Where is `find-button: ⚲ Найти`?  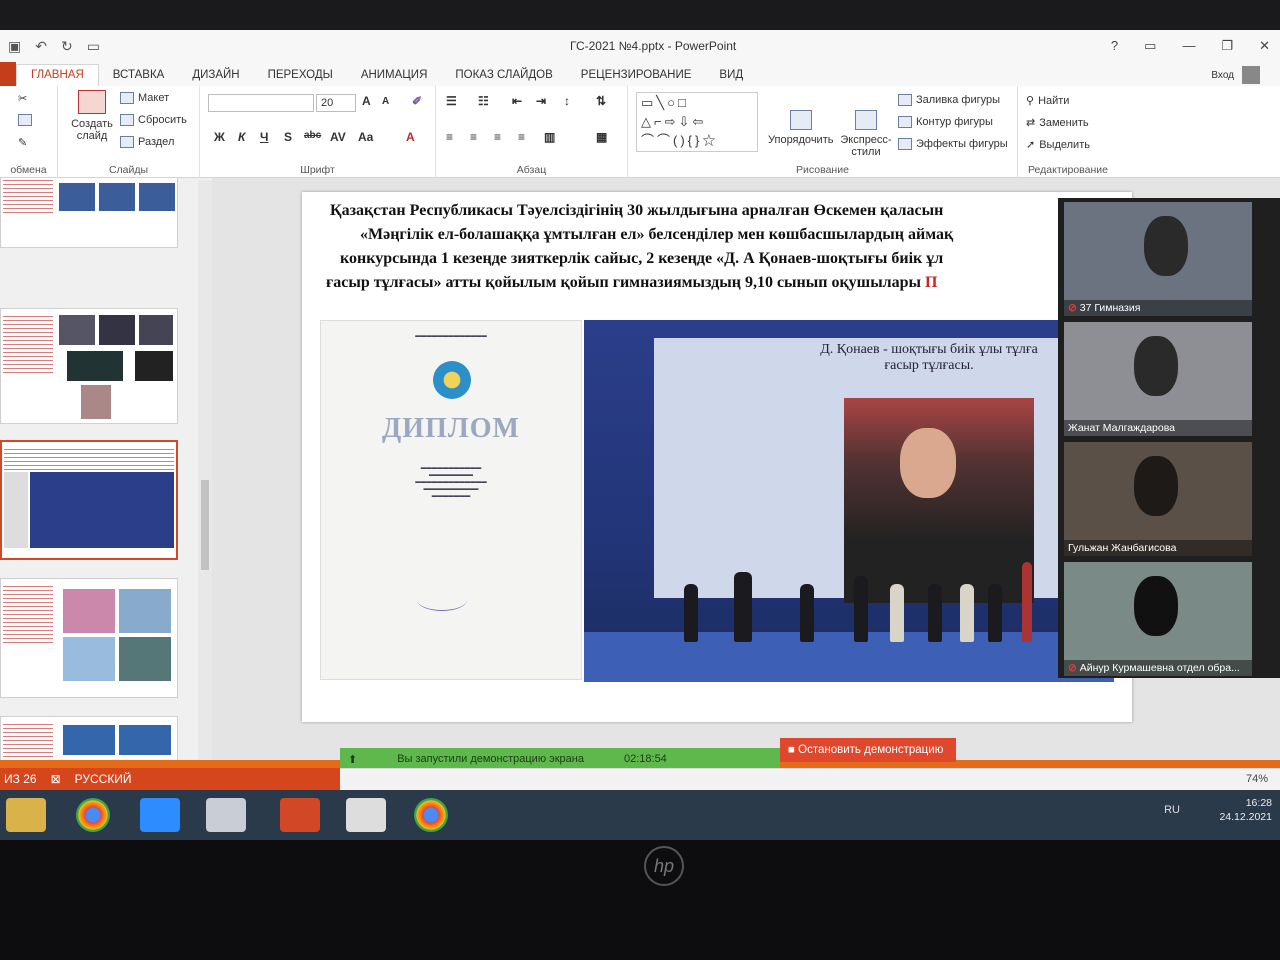 find-button: ⚲ Найти is located at coordinates (1047, 101).